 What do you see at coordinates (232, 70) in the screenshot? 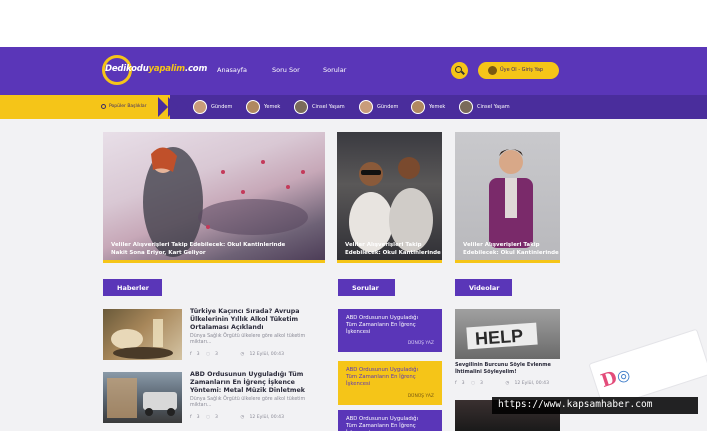
I see `nav-link-home: Anasayfa` at bounding box center [232, 70].